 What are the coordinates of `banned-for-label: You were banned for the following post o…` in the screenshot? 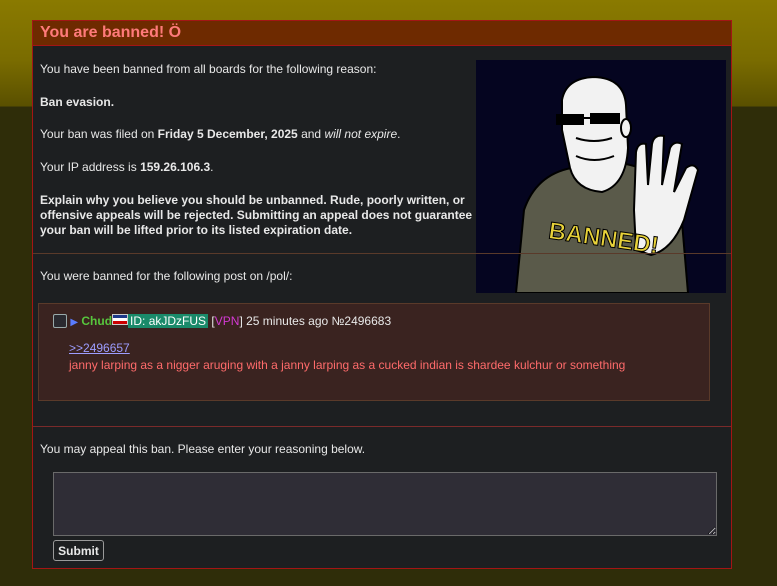 It's located at (166, 276).